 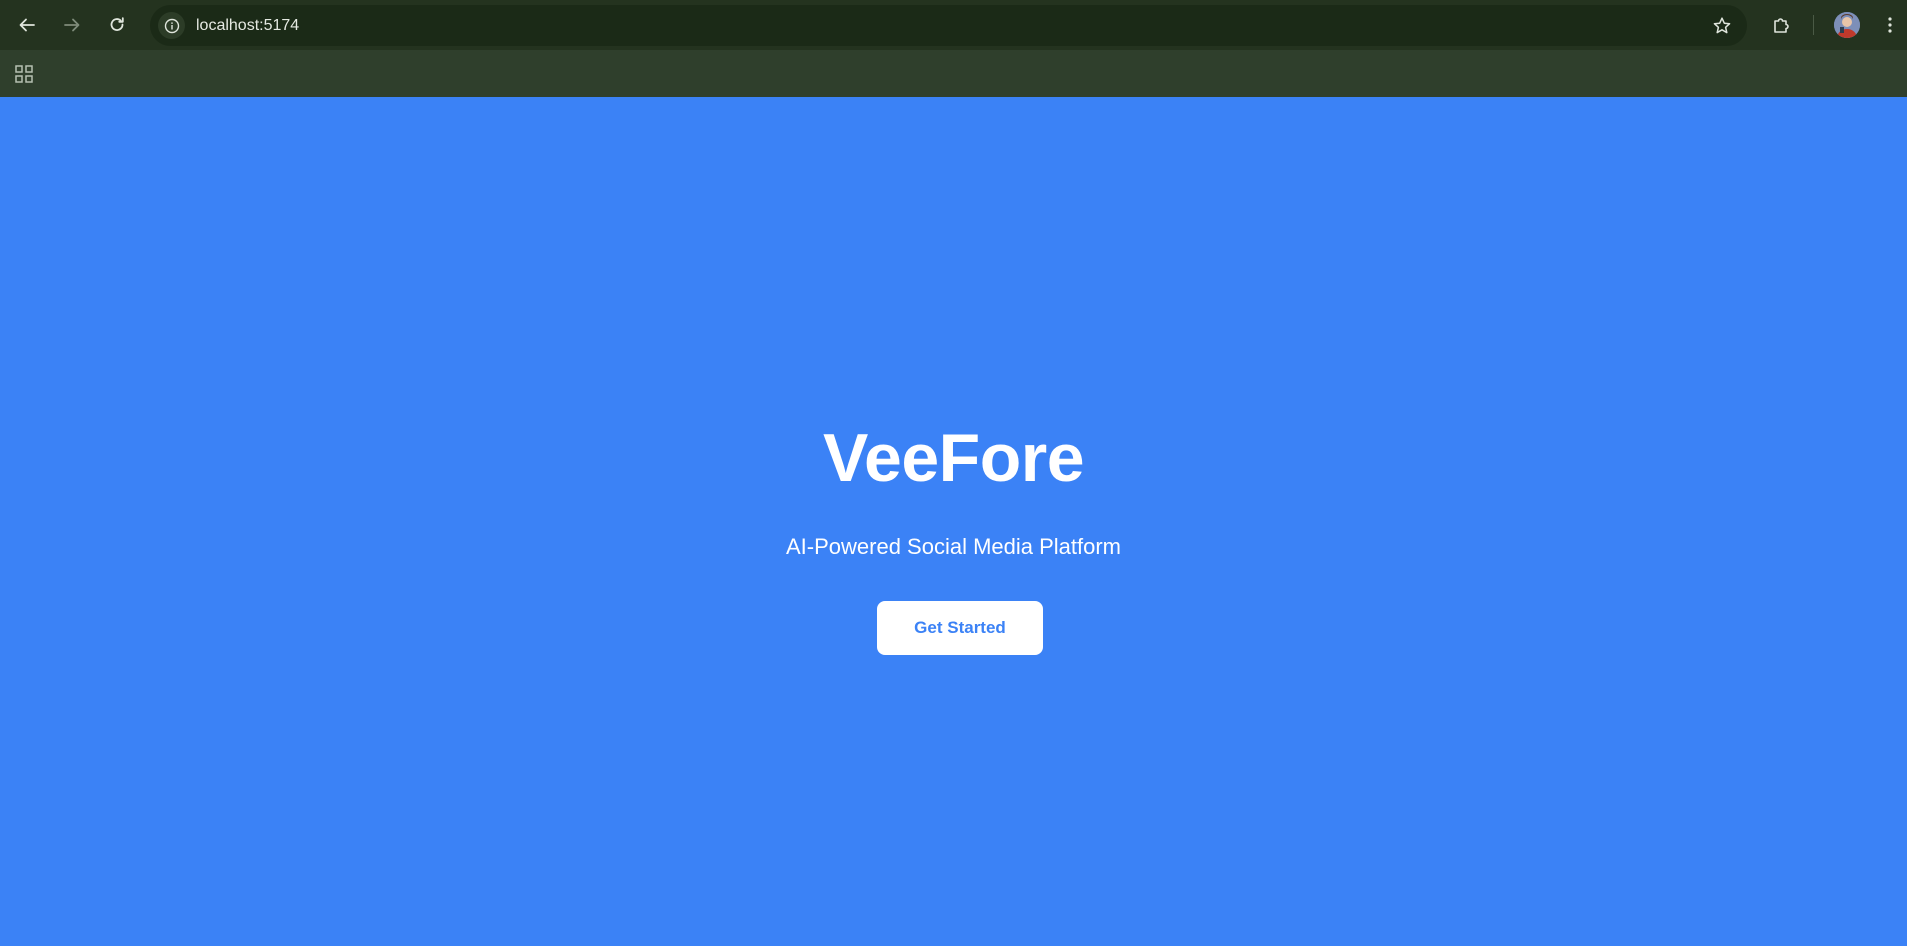 I want to click on reload-button, so click(x=117, y=25).